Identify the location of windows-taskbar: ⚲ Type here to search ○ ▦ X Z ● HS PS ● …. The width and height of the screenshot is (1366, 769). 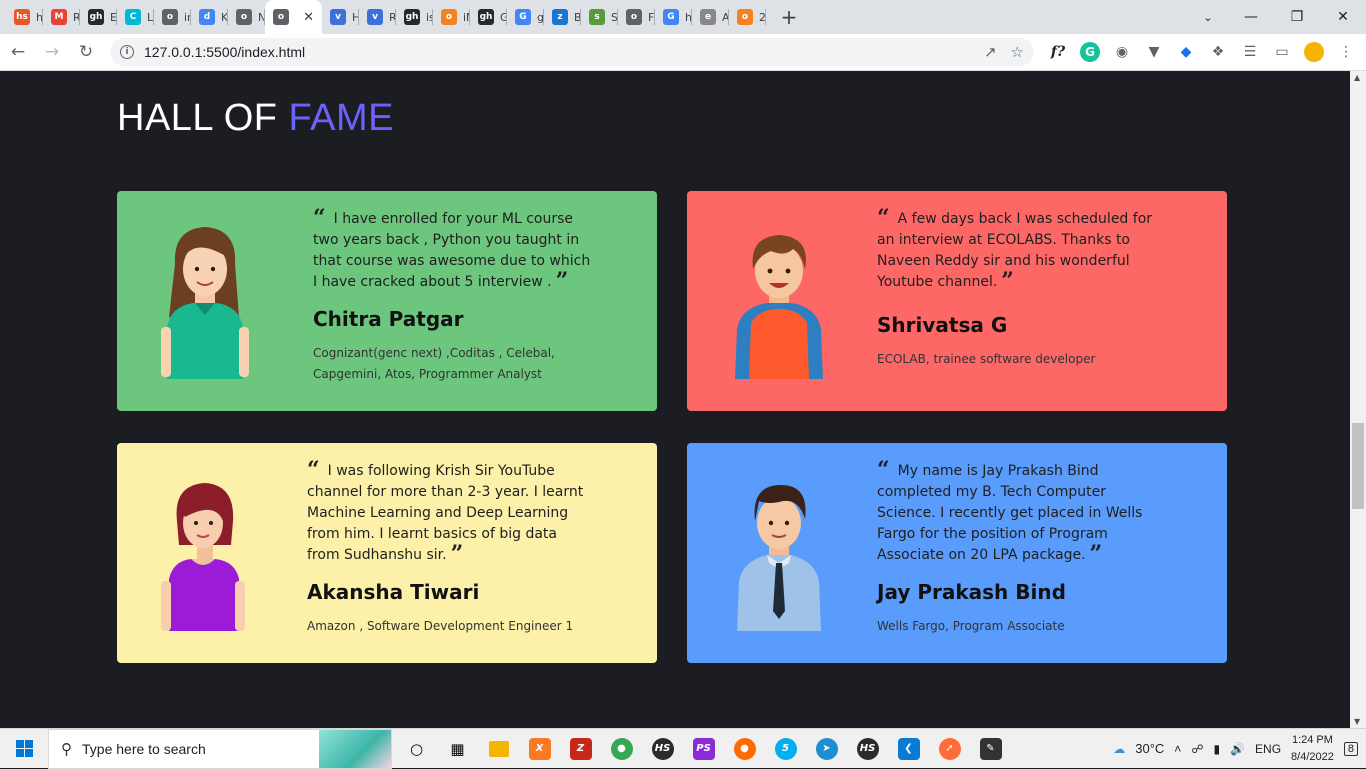
(683, 748).